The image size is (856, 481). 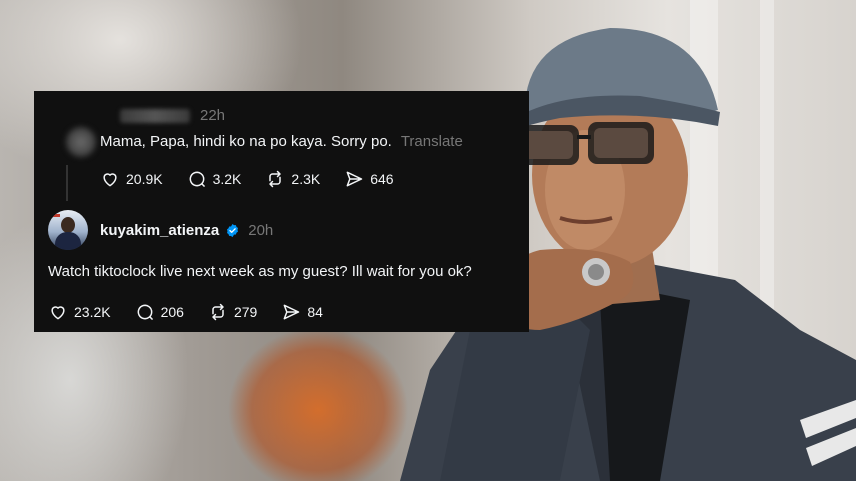 I want to click on share-button: 646, so click(x=369, y=179).